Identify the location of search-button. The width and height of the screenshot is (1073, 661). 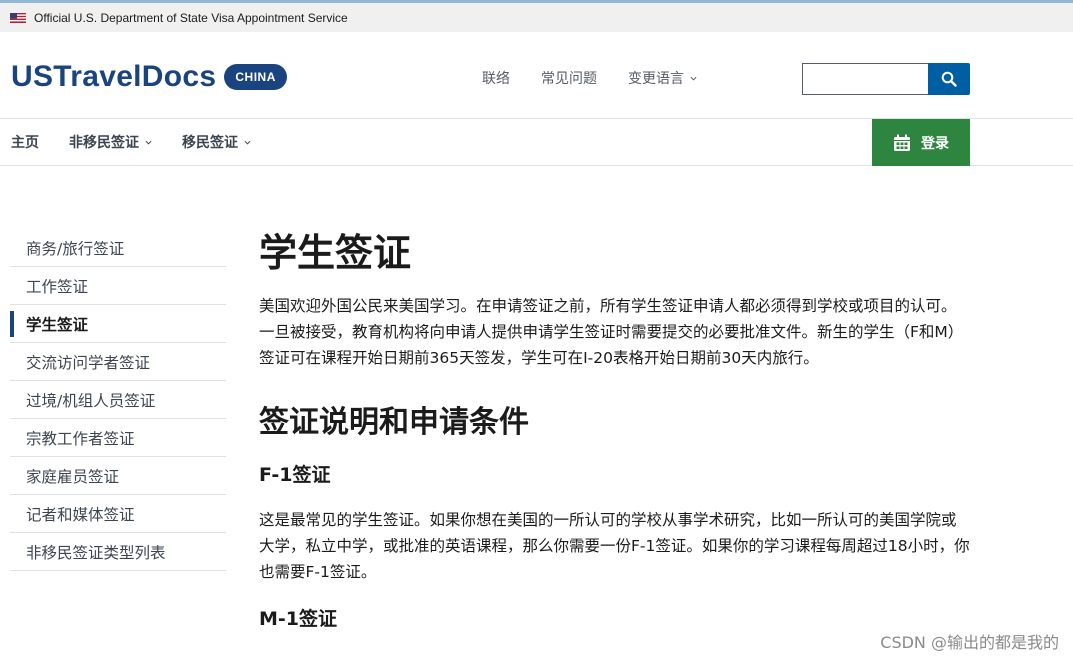
(949, 79).